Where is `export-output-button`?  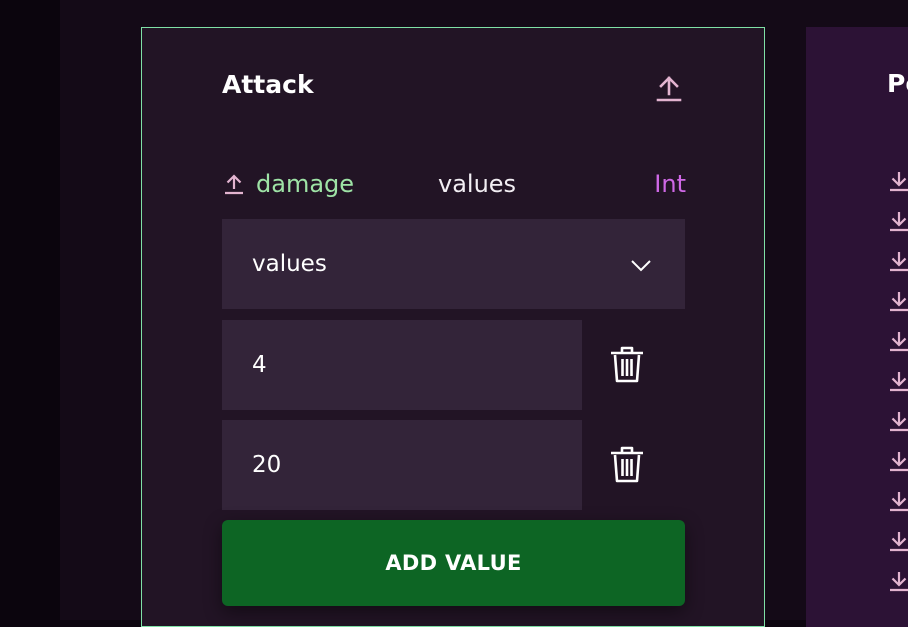 export-output-button is located at coordinates (669, 88).